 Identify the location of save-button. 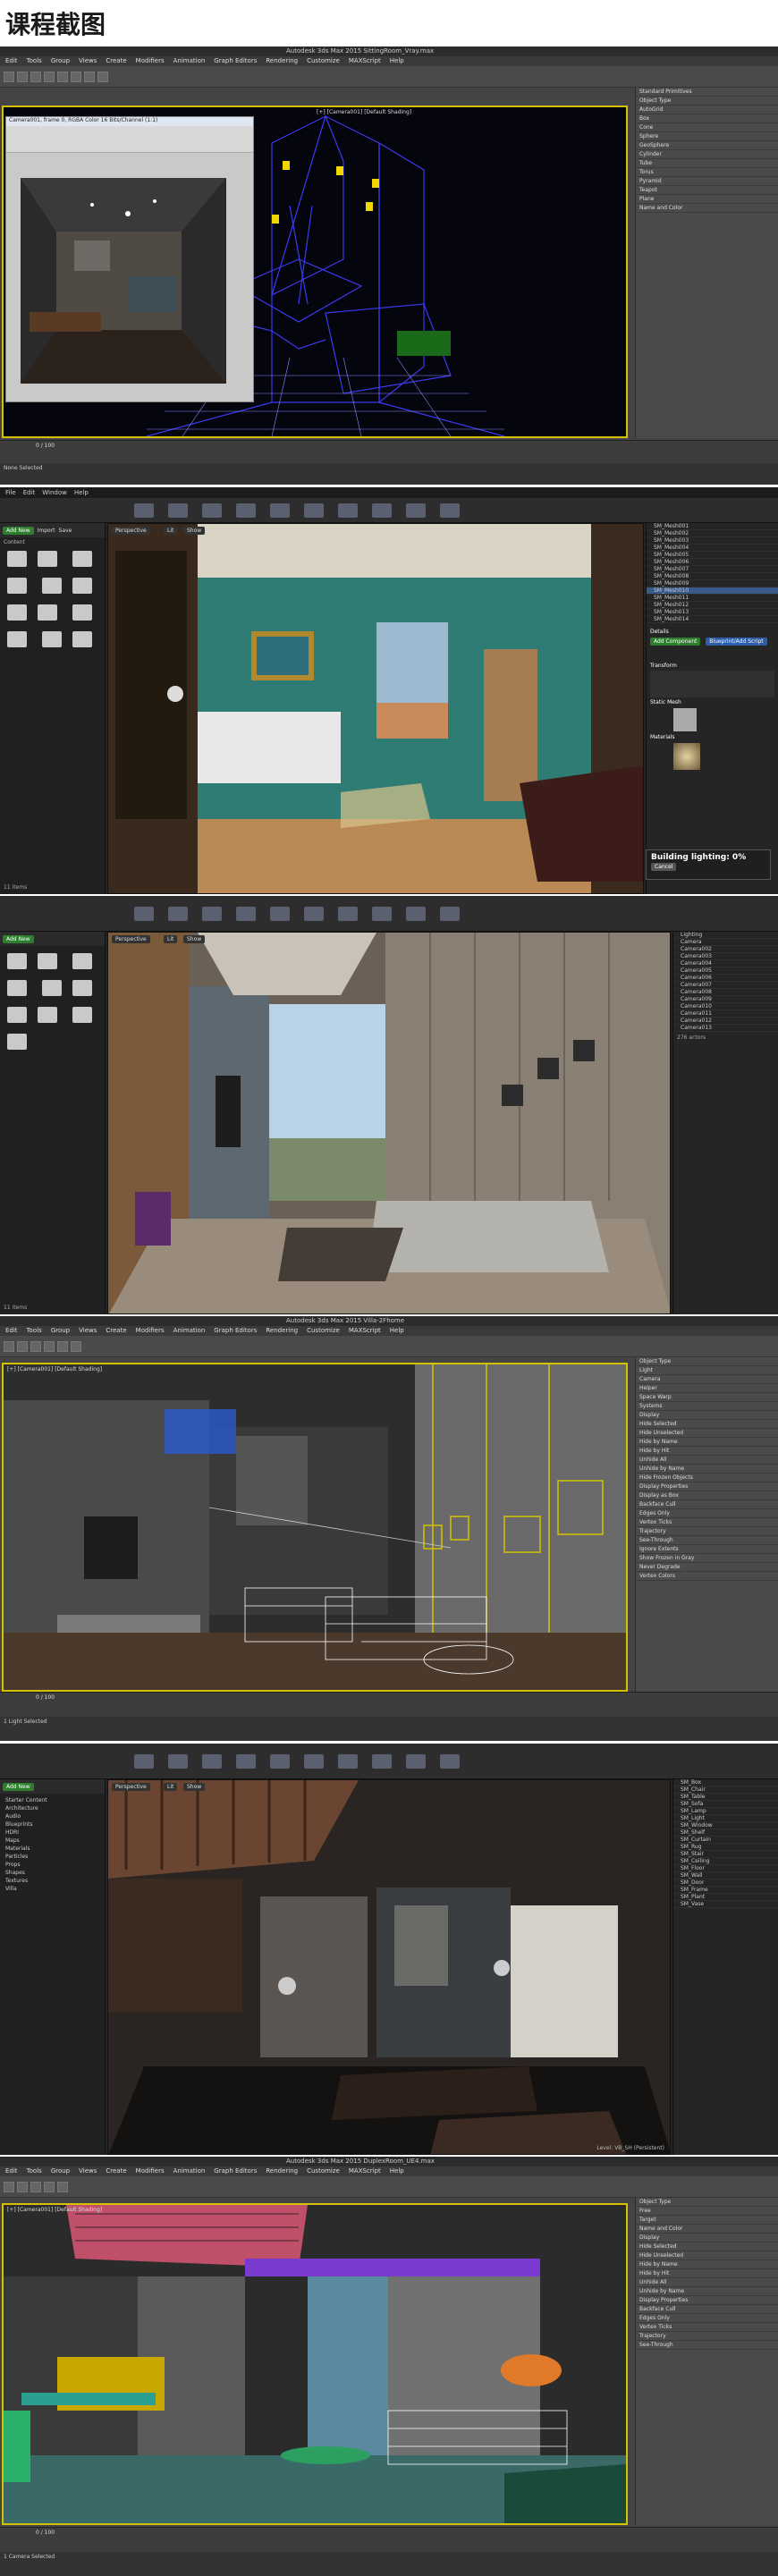
(144, 510).